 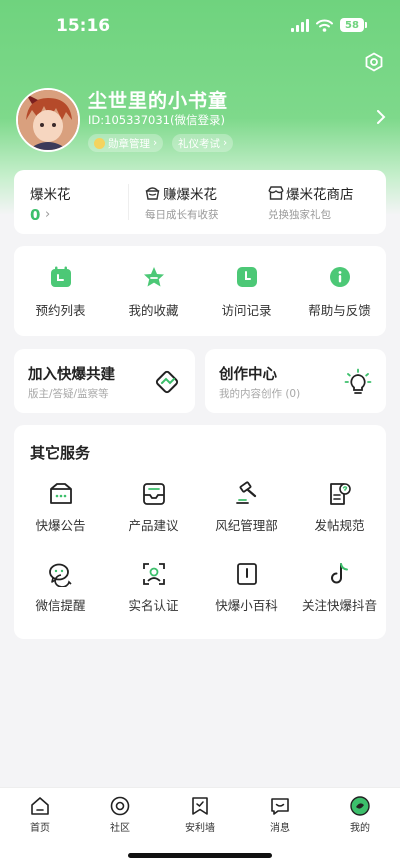 I want to click on service-label: 发帖规范, so click(x=339, y=525).